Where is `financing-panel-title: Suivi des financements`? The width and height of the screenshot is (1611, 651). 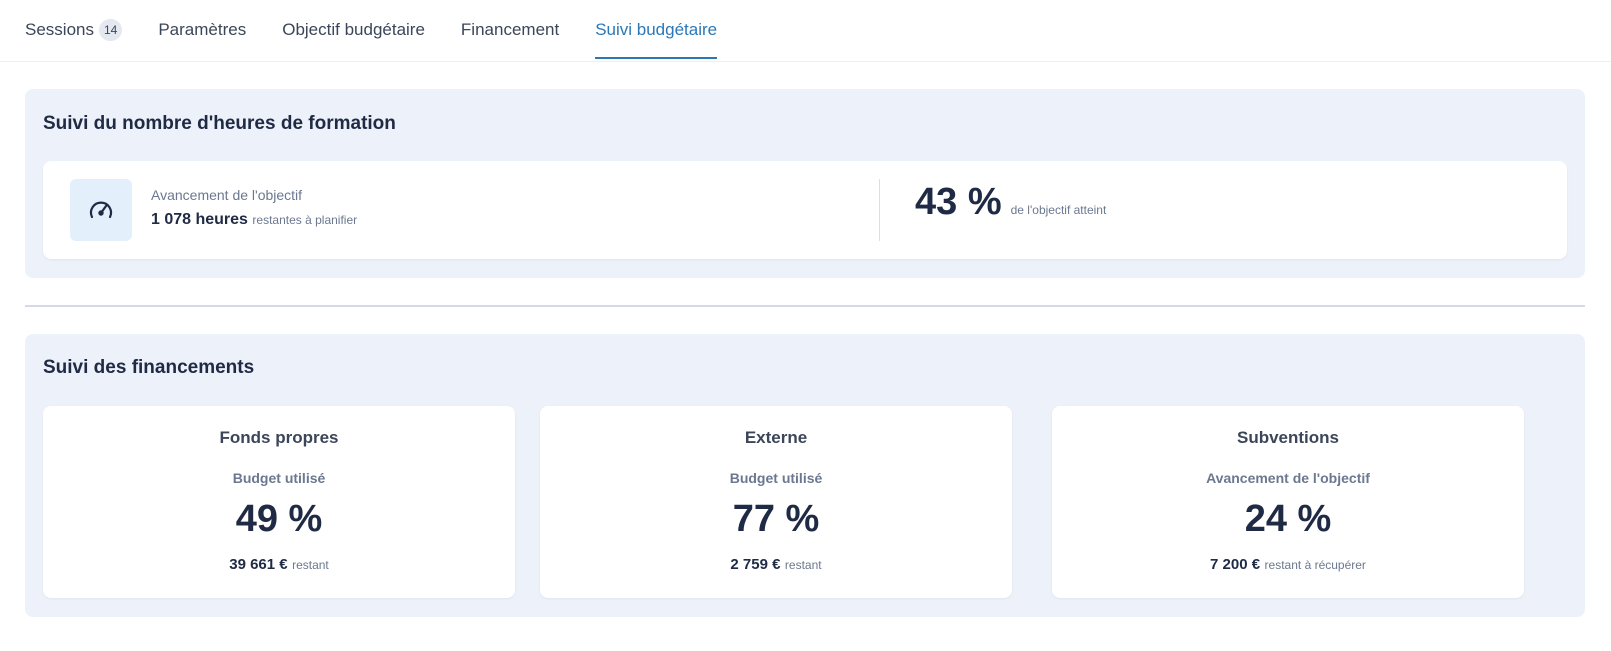
financing-panel-title: Suivi des financements is located at coordinates (149, 367).